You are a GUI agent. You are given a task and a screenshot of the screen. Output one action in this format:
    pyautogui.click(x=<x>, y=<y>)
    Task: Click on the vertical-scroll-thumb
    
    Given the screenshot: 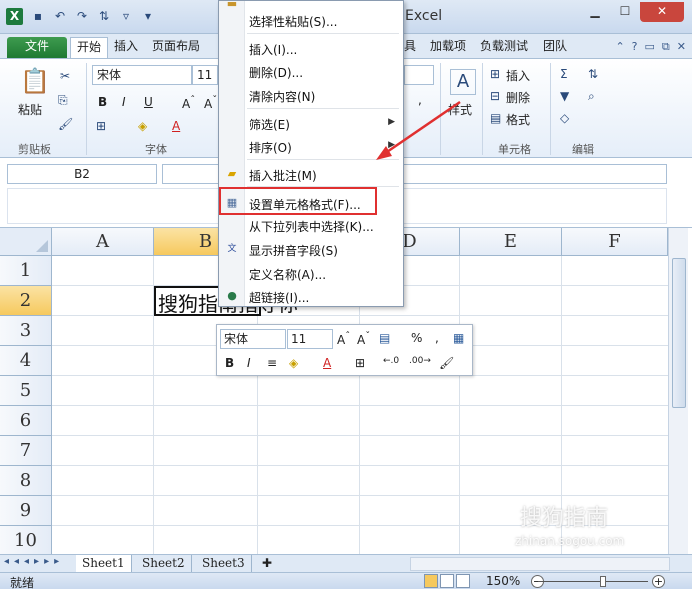 What is the action you would take?
    pyautogui.click(x=679, y=333)
    